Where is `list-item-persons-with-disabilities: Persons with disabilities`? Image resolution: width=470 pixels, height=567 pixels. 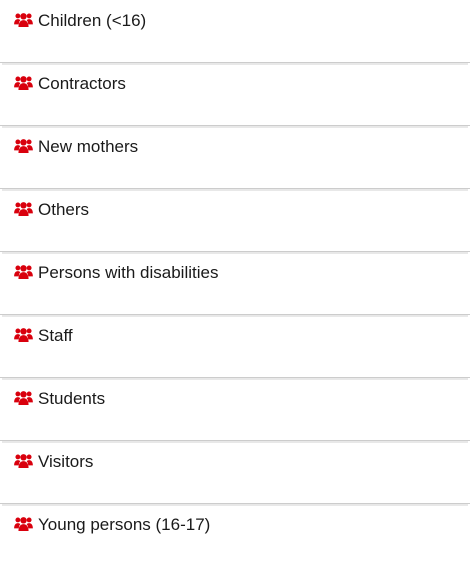 list-item-persons-with-disabilities: Persons with disabilities is located at coordinates (235, 283).